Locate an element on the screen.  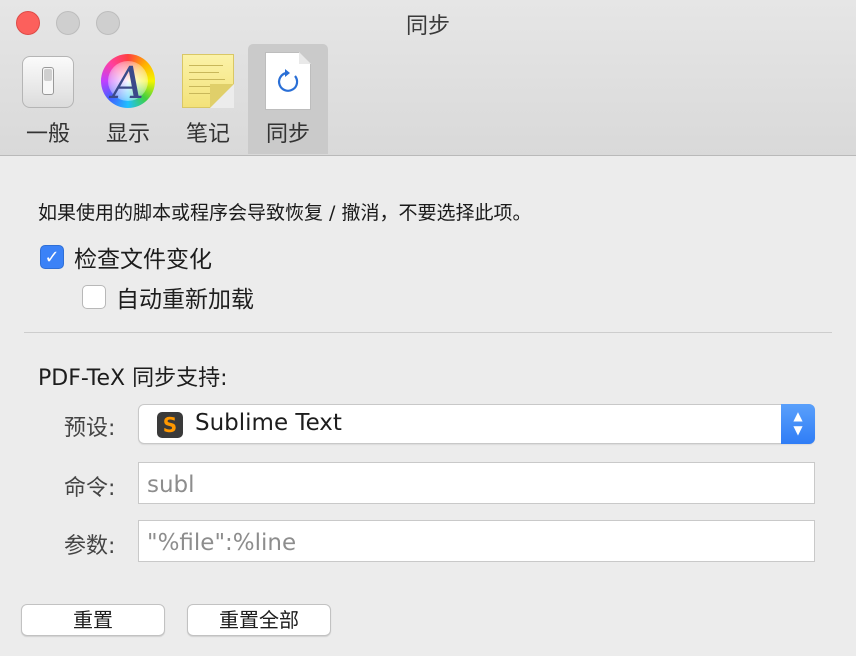
check-file-changes-row: ✓ 检查文件变化 is located at coordinates (126, 257).